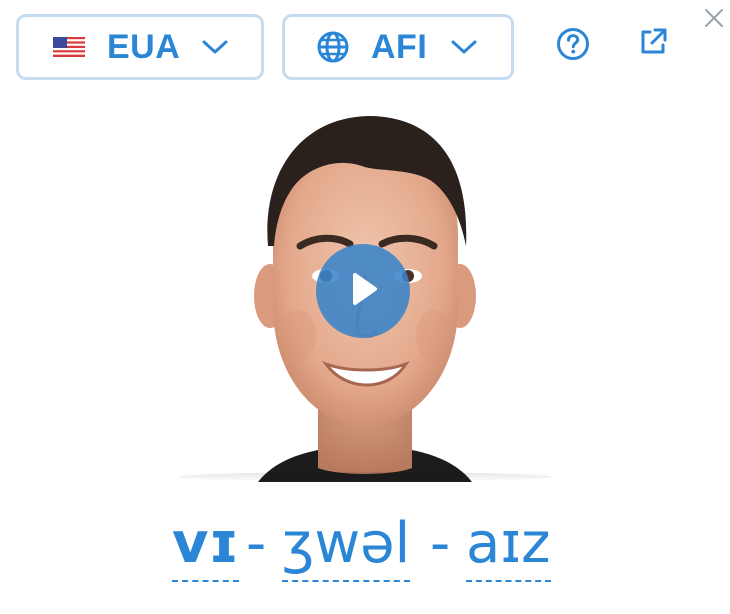  I want to click on us-flag-icon, so click(69, 47).